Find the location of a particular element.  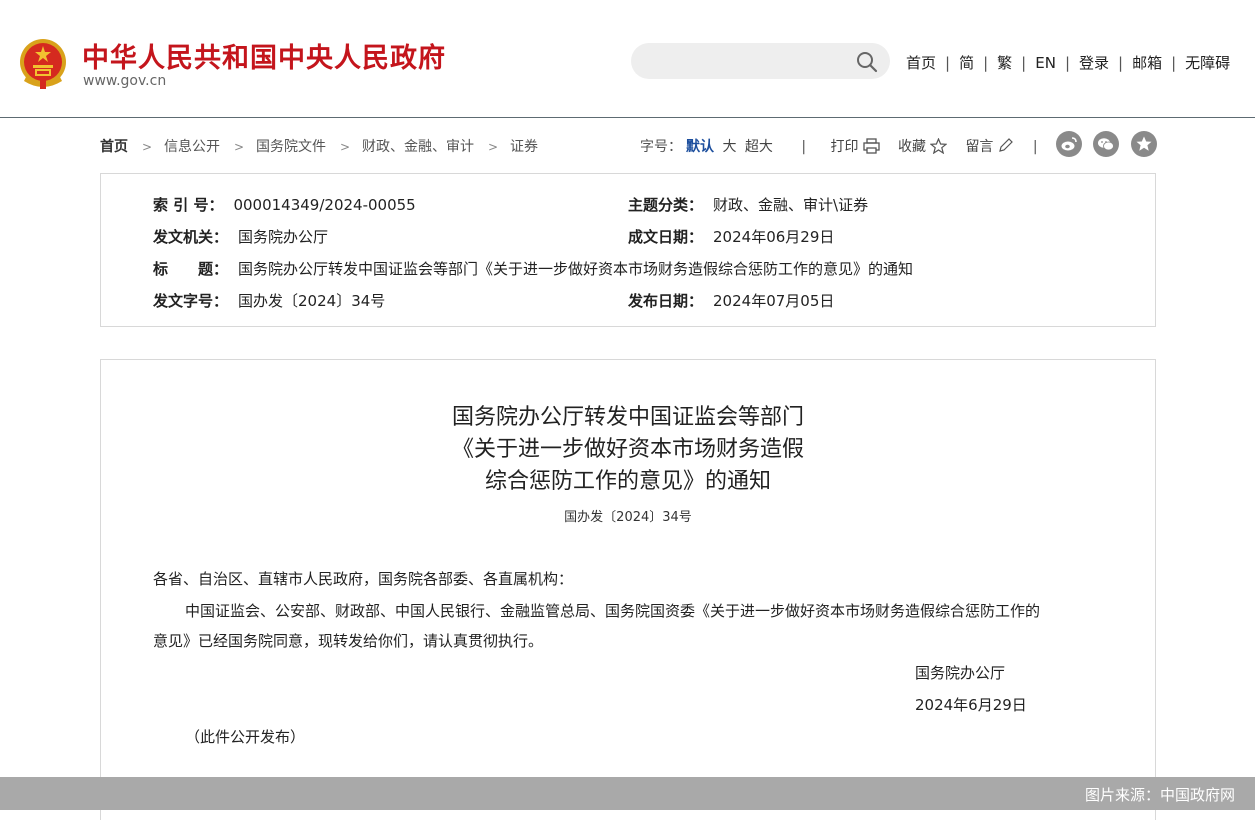

nav-accessibility: 无障碍 is located at coordinates (1207, 63).